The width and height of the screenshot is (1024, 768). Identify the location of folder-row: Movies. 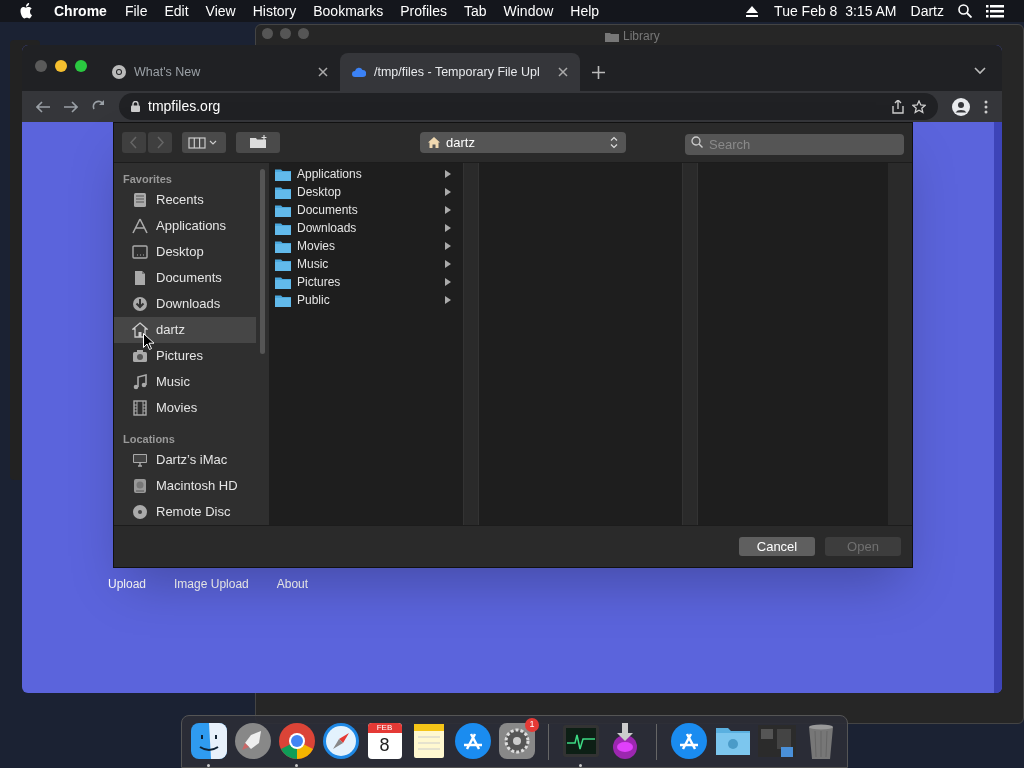
(366, 246).